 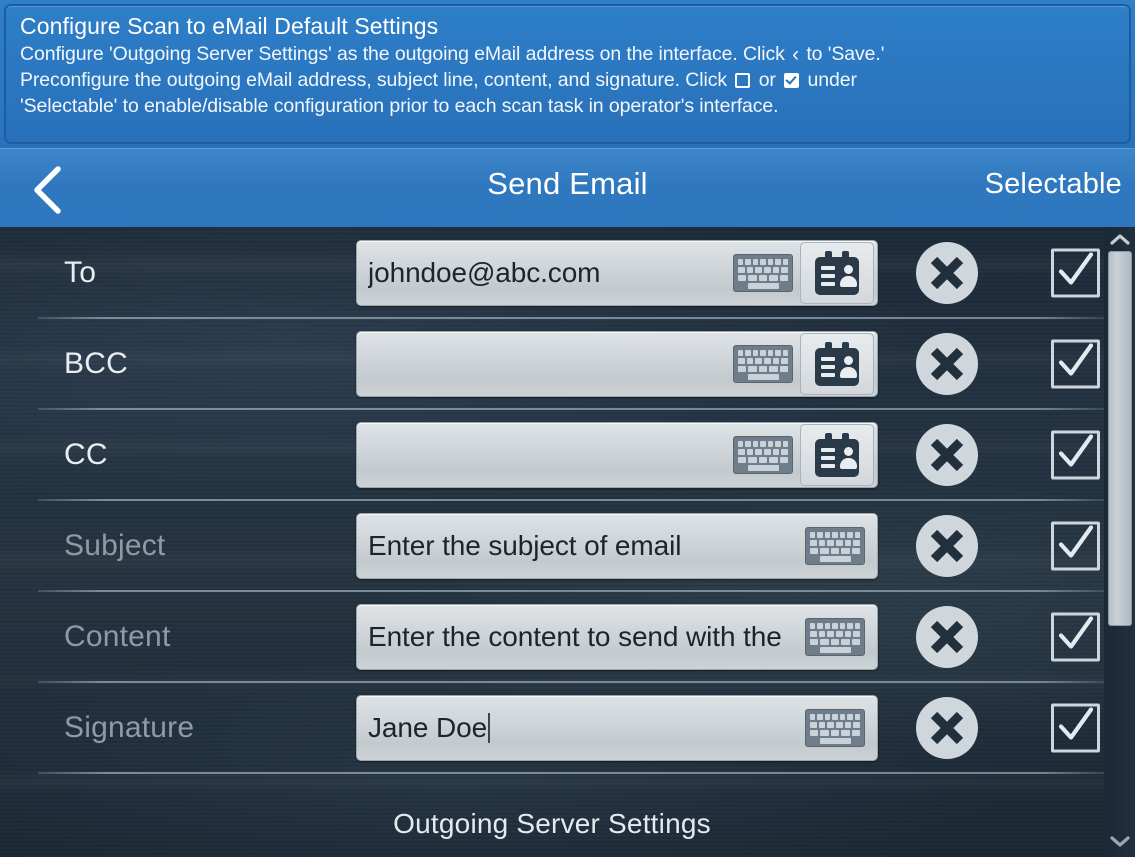 What do you see at coordinates (835, 545) in the screenshot?
I see `keyboard-icon-subject` at bounding box center [835, 545].